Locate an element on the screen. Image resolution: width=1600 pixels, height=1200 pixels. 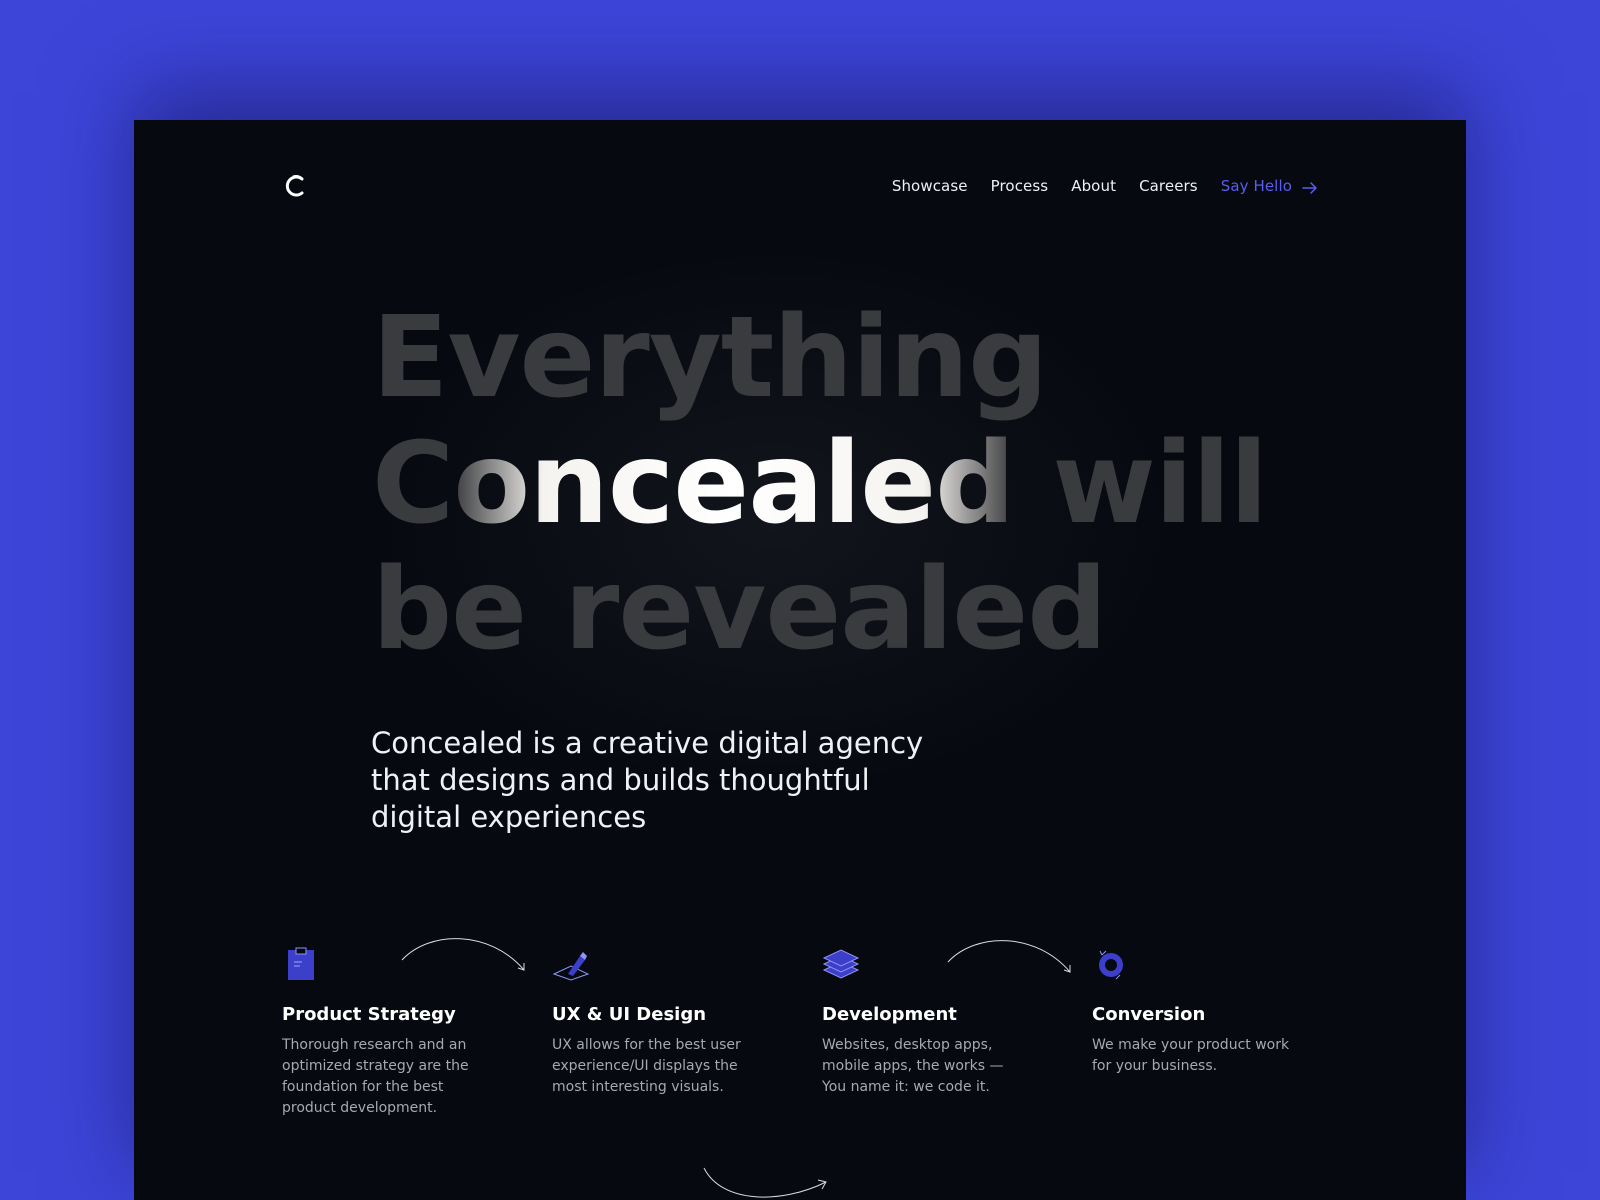
service-title: UX & UI Design is located at coordinates (629, 1014).